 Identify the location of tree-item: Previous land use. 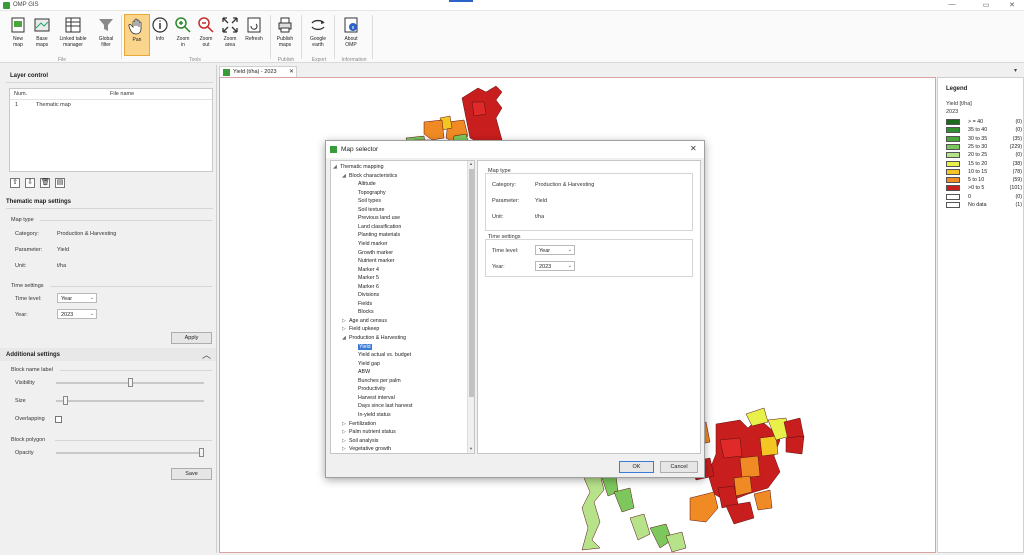
(375, 218).